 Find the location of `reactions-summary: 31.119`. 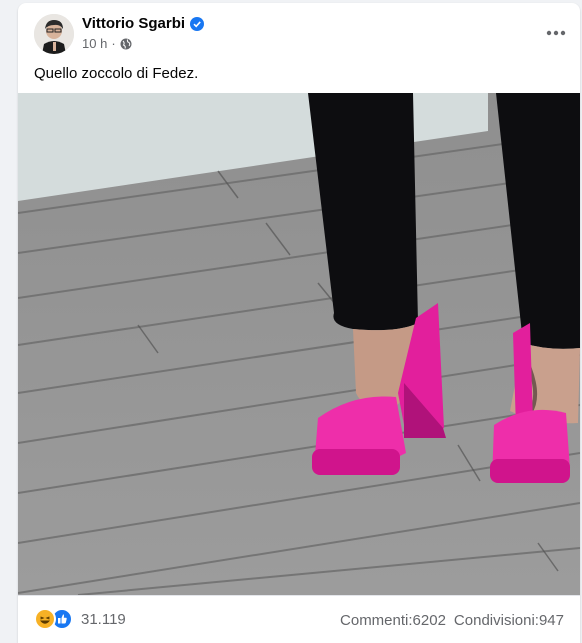

reactions-summary: 31.119 is located at coordinates (80, 619).